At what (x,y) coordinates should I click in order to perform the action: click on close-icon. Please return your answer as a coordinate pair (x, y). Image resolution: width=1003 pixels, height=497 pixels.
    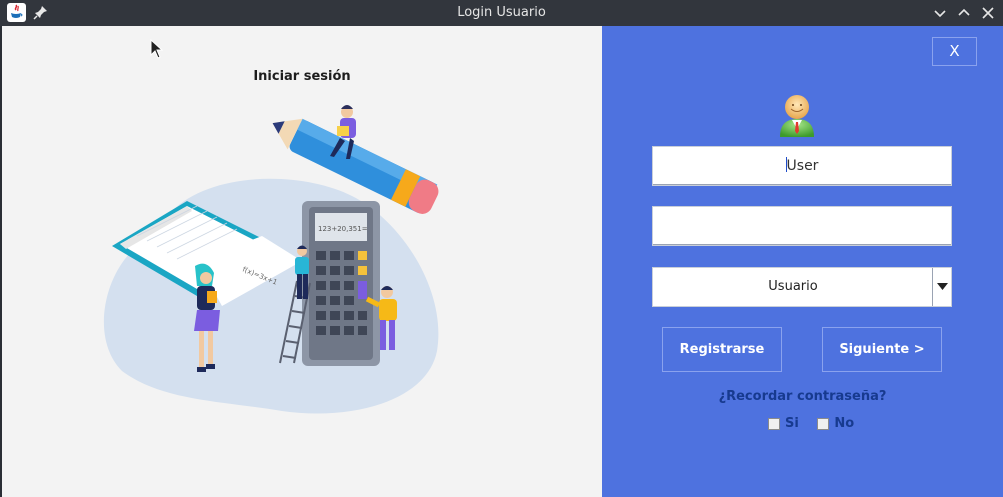
    Looking at the image, I should click on (988, 13).